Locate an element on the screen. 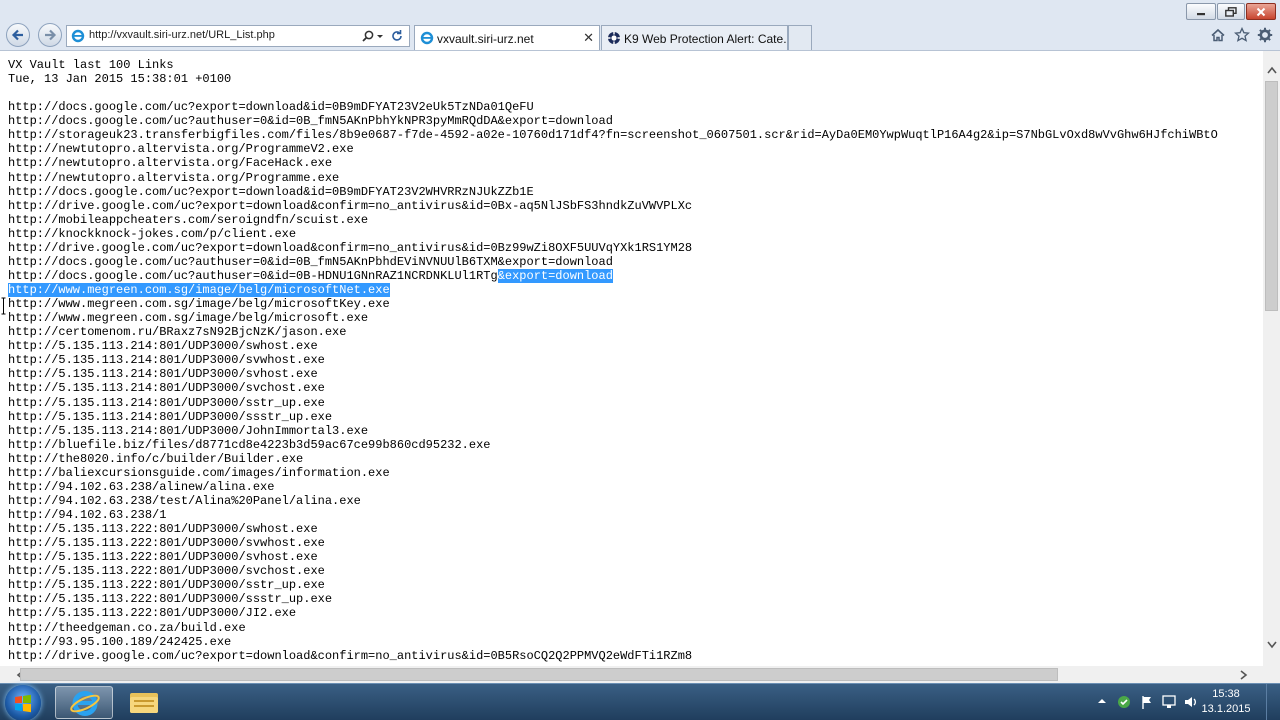 The height and width of the screenshot is (720, 1280). internet-explorer-icon is located at coordinates (85, 703).